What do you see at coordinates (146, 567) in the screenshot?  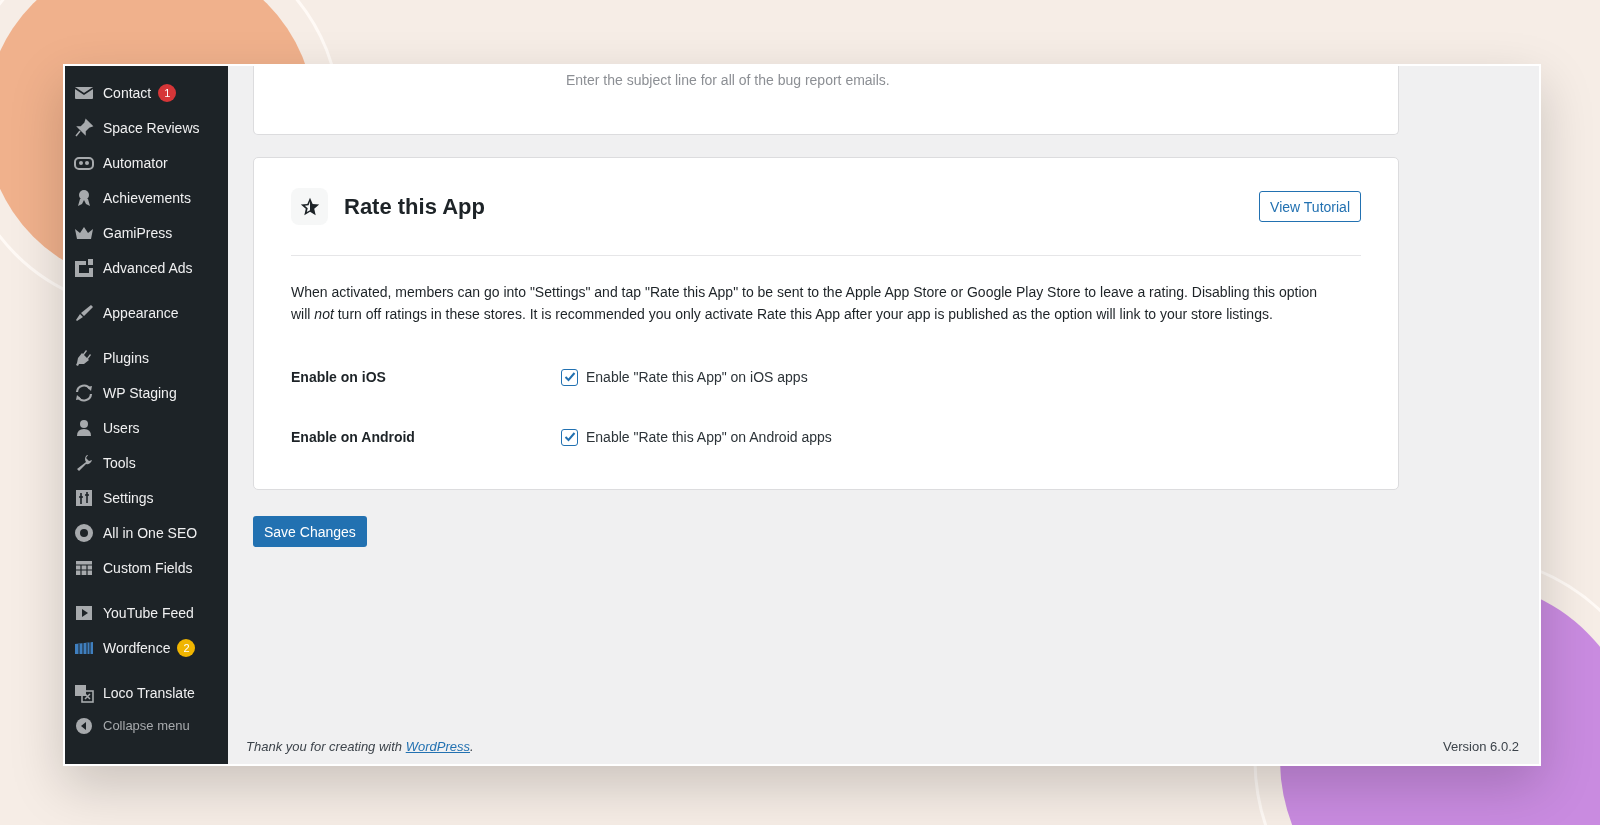 I see `menu-item: Custom Fields` at bounding box center [146, 567].